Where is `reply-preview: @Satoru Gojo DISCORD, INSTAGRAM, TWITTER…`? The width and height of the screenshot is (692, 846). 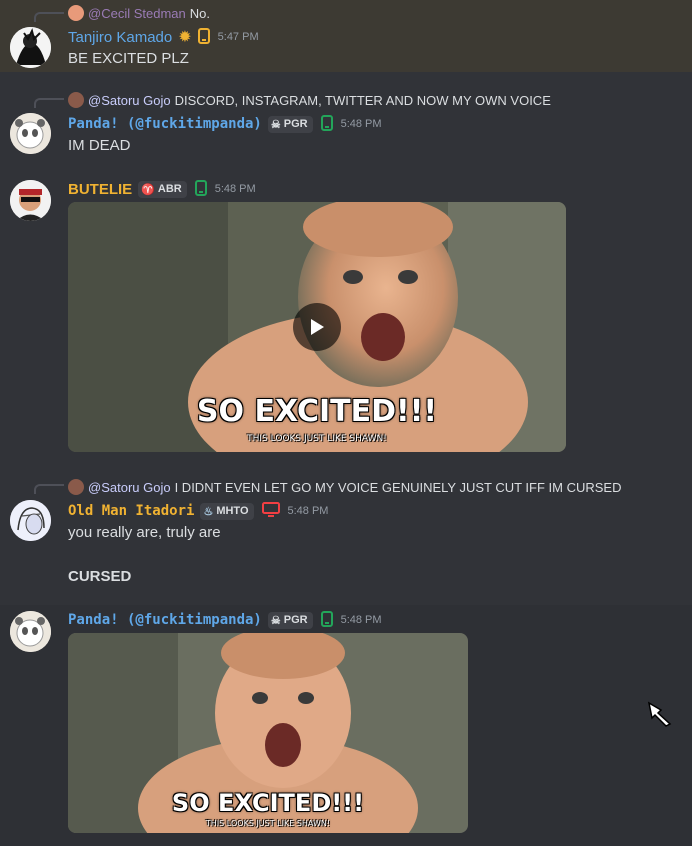
reply-preview: @Satoru Gojo DISCORD, INSTAGRAM, TWITTER… is located at coordinates (309, 100).